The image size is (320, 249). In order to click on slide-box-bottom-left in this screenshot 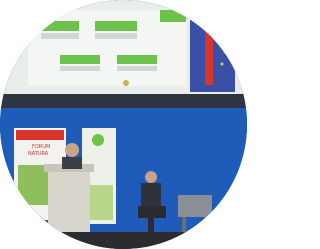, I will do `click(80, 59)`.